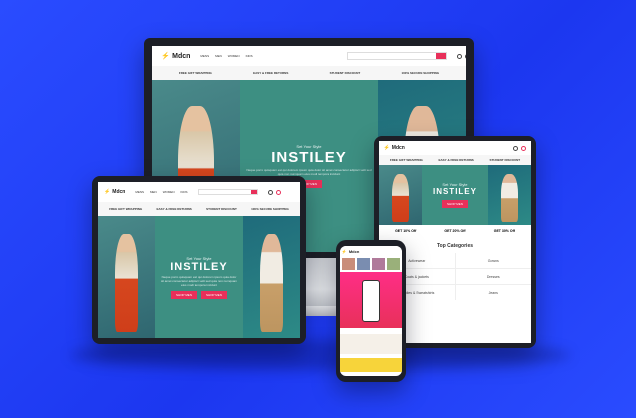 The width and height of the screenshot is (636, 418). Describe the element at coordinates (371, 365) in the screenshot. I see `phone-sale-banner` at that location.